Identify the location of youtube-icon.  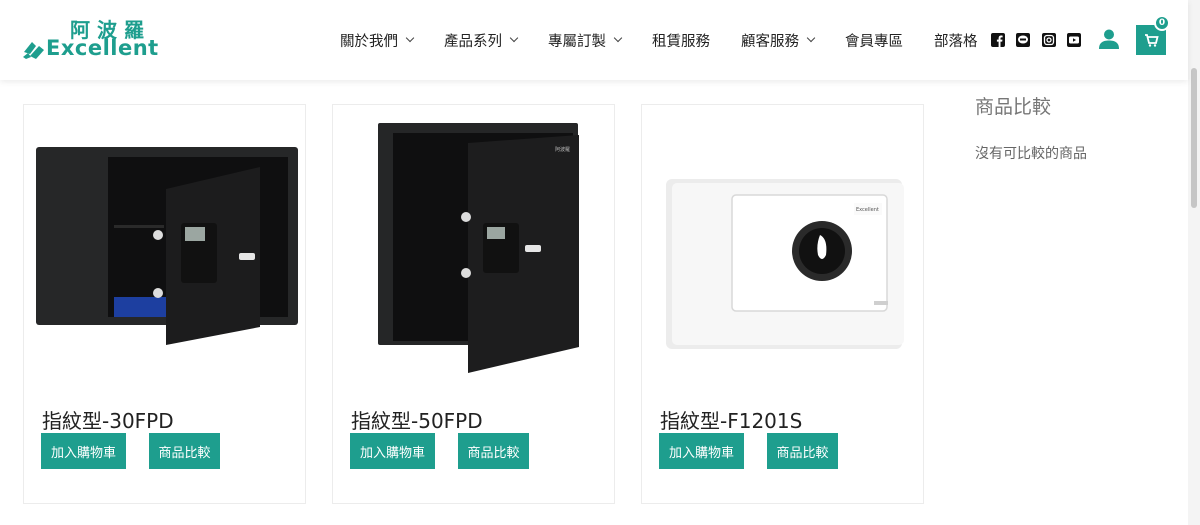
(1074, 40).